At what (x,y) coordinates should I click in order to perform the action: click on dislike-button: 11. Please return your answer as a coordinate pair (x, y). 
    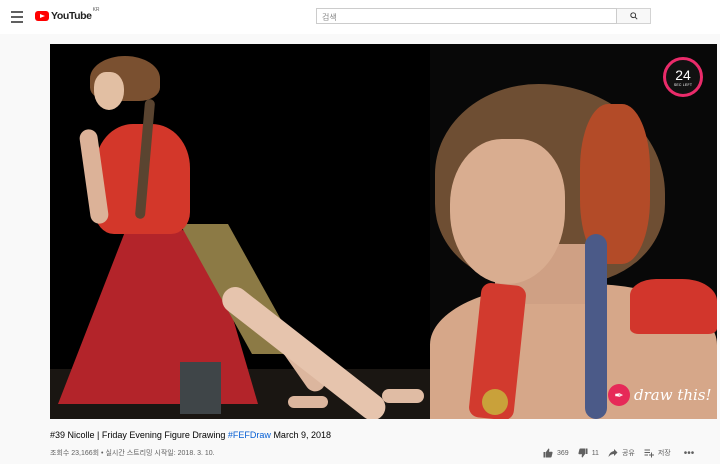
    Looking at the image, I should click on (588, 453).